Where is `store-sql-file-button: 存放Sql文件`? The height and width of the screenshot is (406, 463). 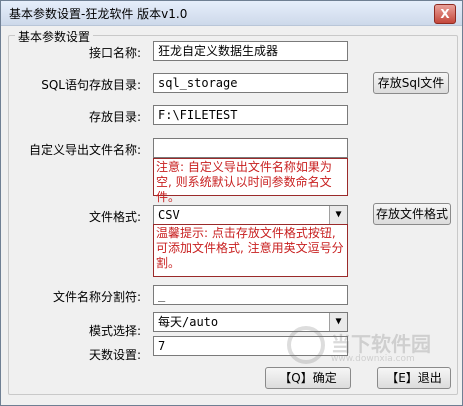
store-sql-file-button: 存放Sql文件 is located at coordinates (411, 83).